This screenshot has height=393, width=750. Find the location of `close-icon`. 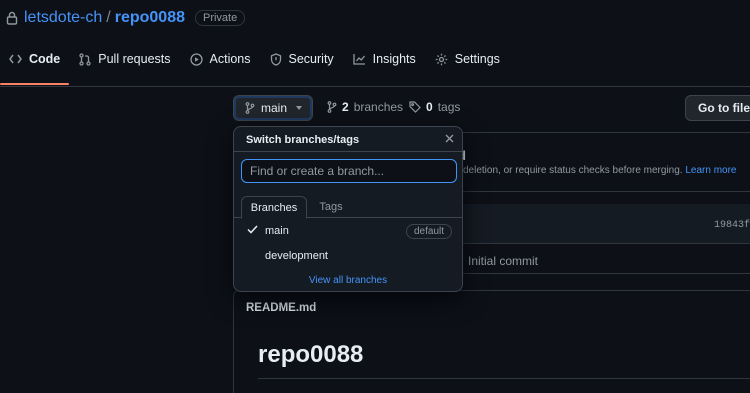

close-icon is located at coordinates (449, 138).